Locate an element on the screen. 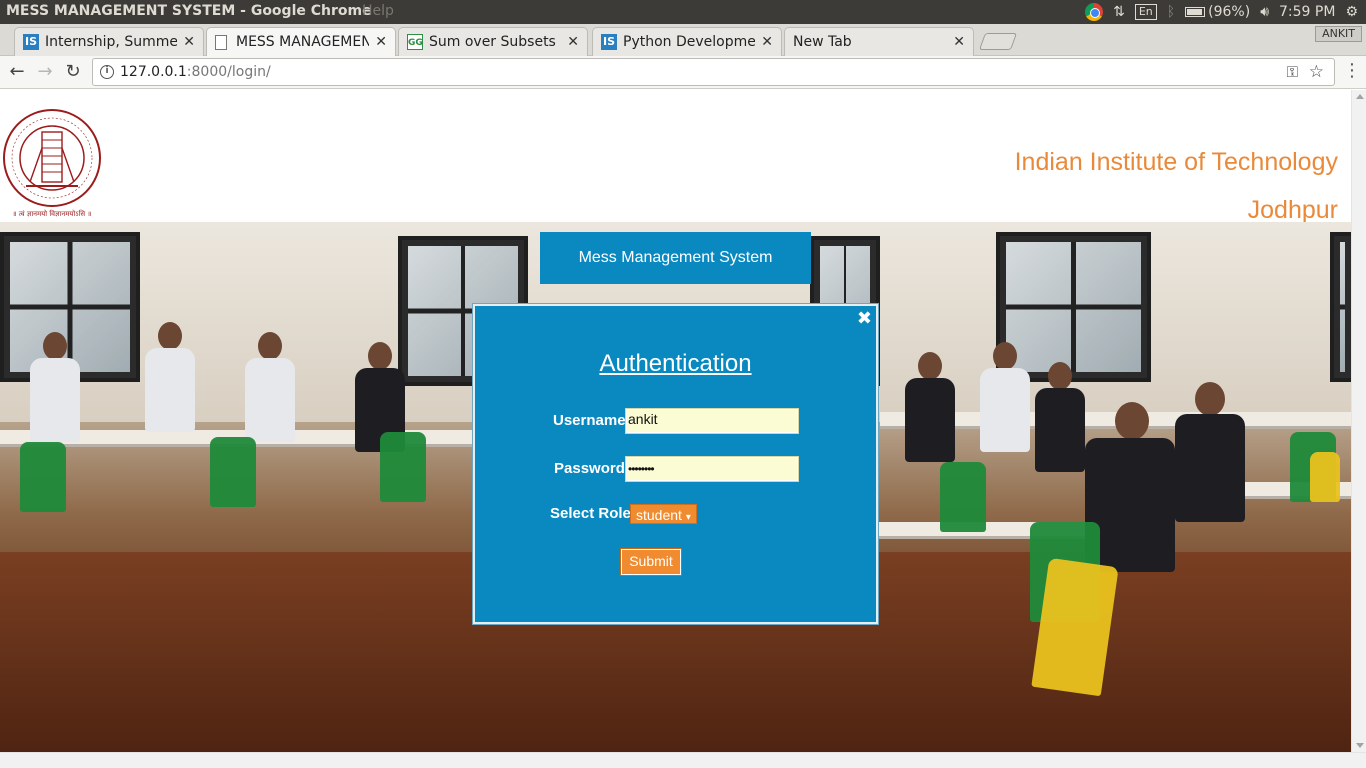 This screenshot has height=768, width=1366. close-icon: ✖ is located at coordinates (864, 319).